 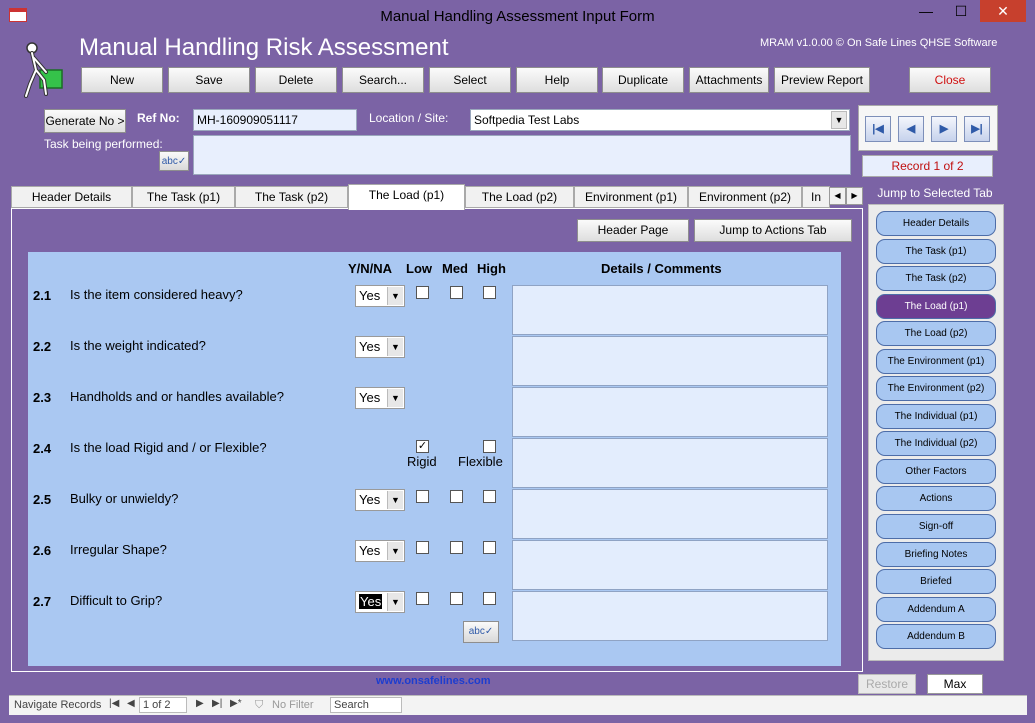 I want to click on tab-header-details: Header Details, so click(x=71, y=197).